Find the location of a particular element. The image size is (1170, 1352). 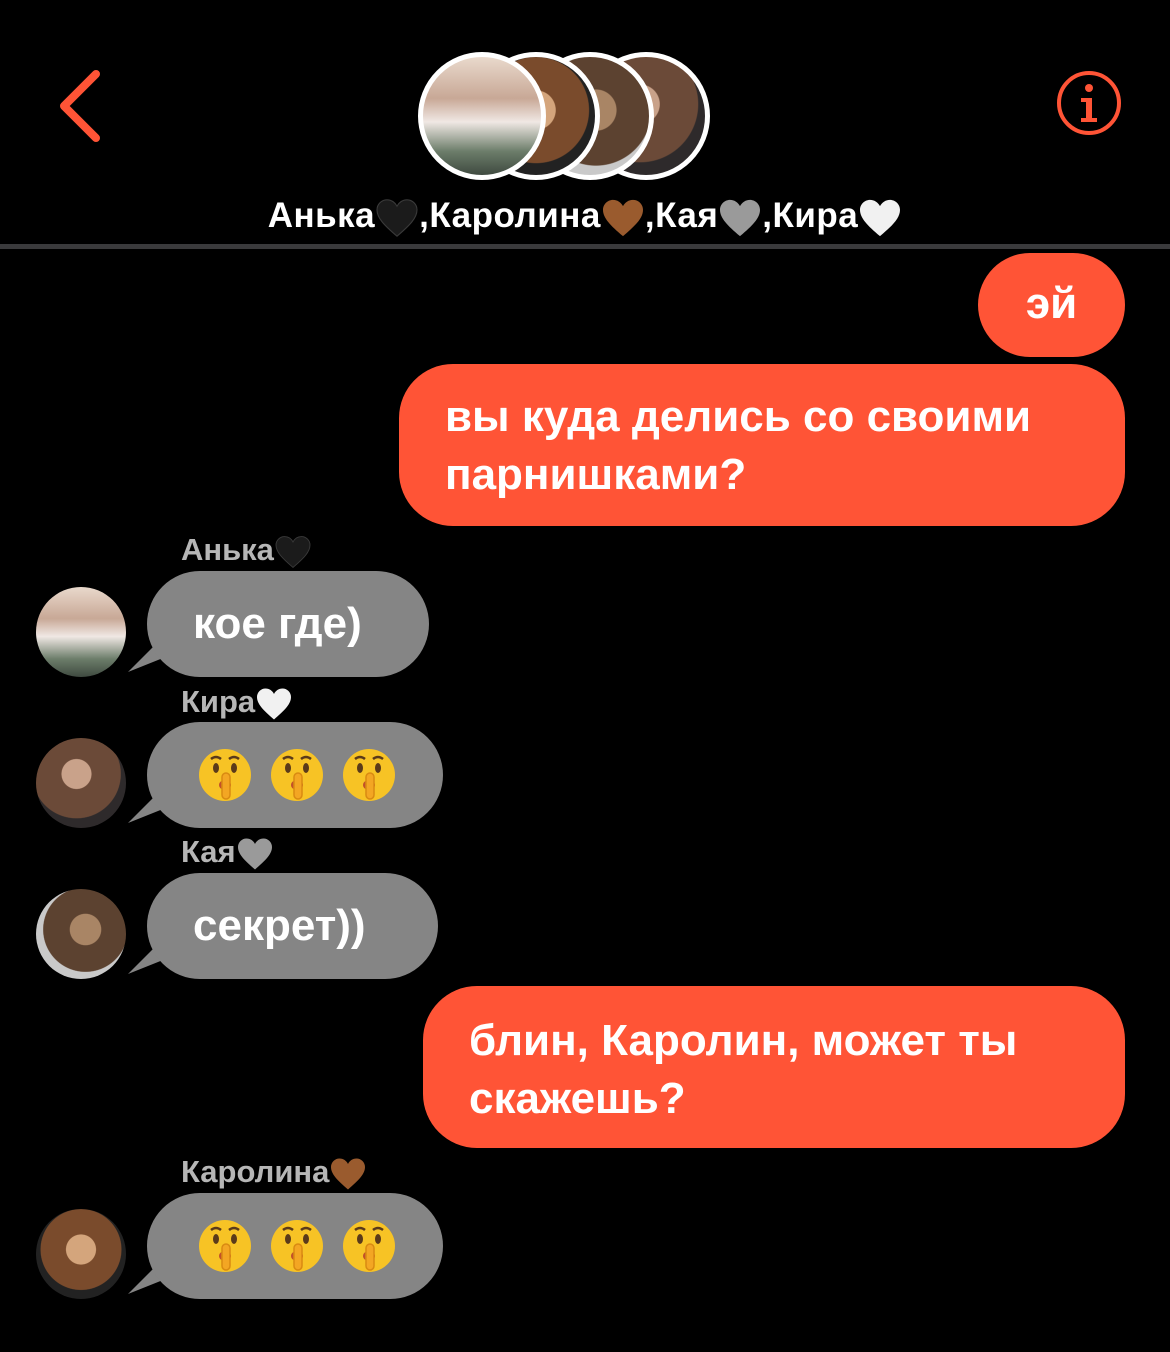

avatar-karolina is located at coordinates (81, 1254).